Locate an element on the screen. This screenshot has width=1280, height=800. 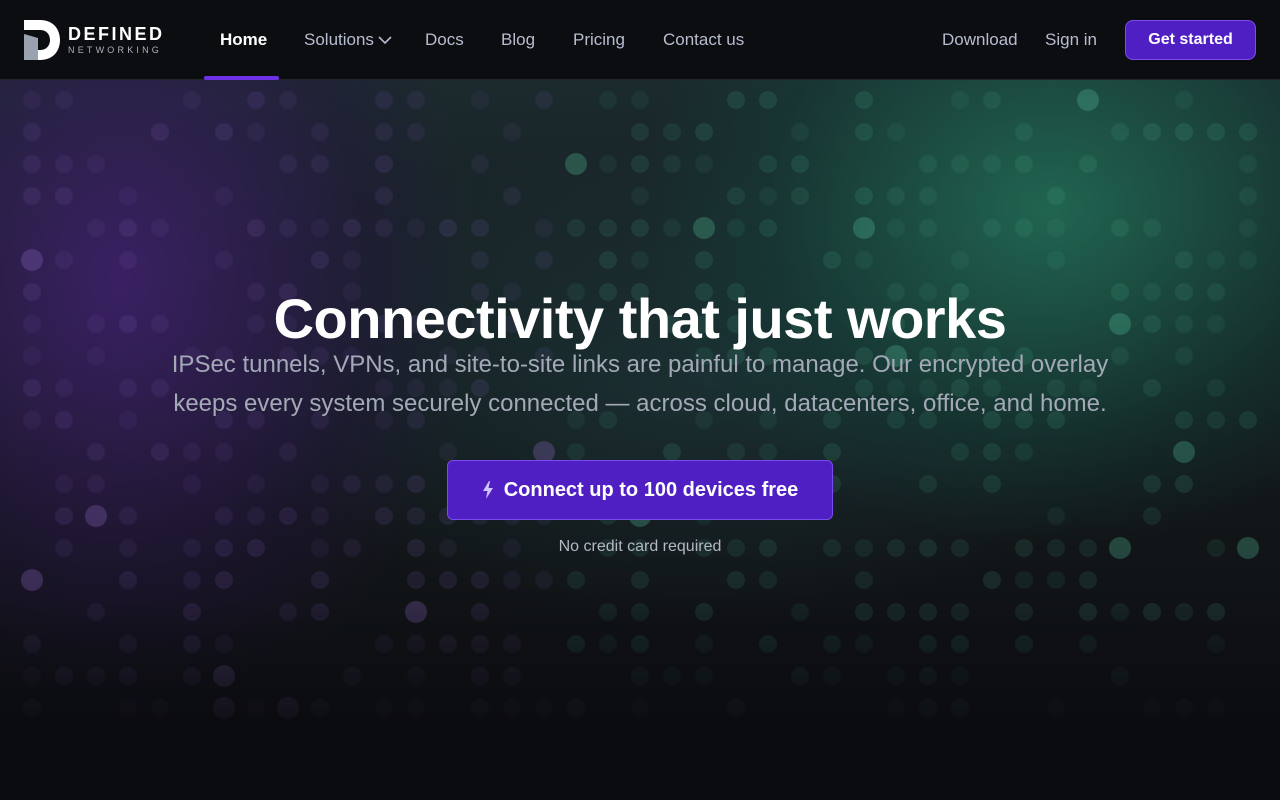
chevron-down-icon is located at coordinates (385, 40).